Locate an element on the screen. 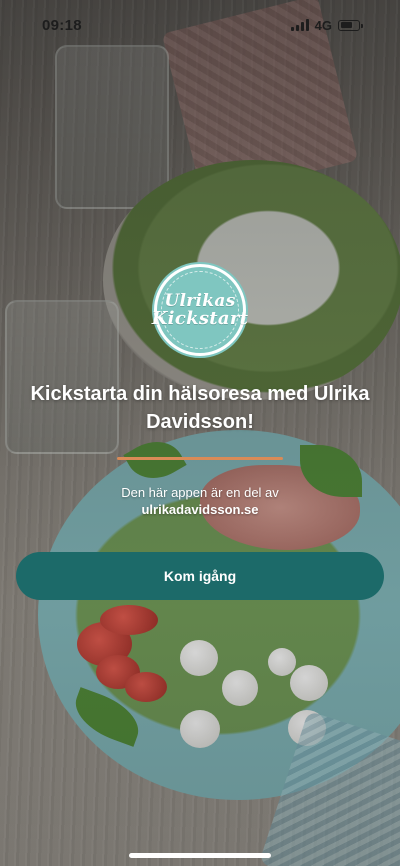 This screenshot has width=400, height=866. battery-level is located at coordinates (346, 25).